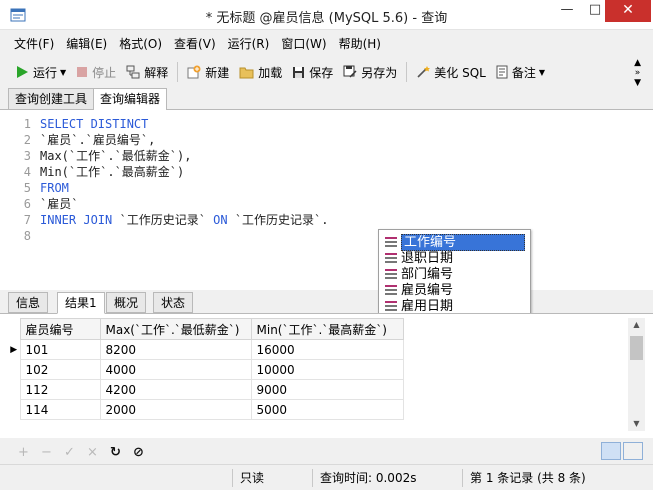 The image size is (653, 490). I want to click on add-record-button: +, so click(23, 452).